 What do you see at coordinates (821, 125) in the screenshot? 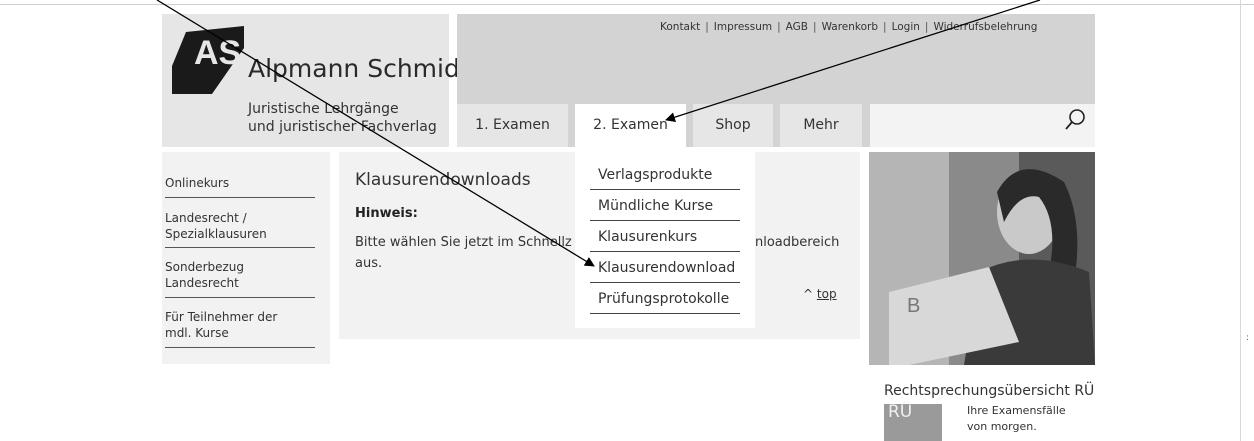
I see `tab-mehr: Mehr` at bounding box center [821, 125].